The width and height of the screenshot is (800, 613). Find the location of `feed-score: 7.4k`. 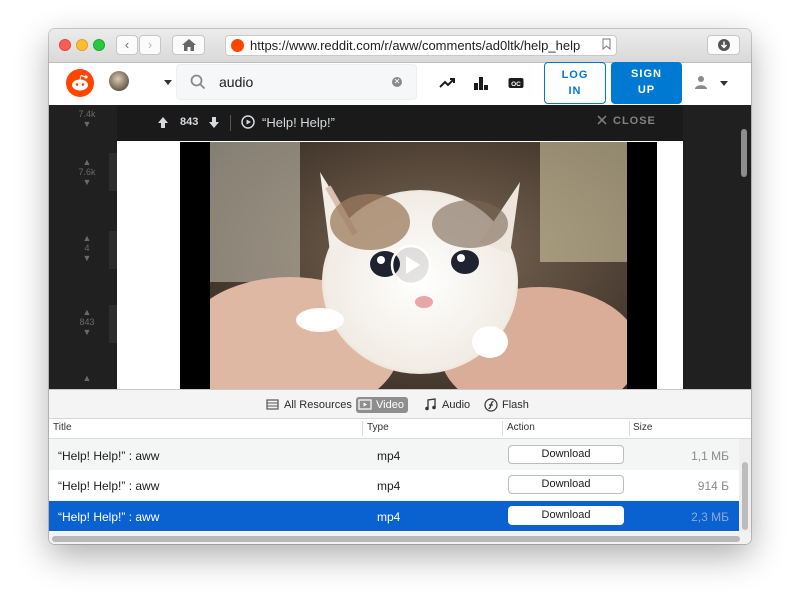

feed-score: 7.4k is located at coordinates (87, 114).